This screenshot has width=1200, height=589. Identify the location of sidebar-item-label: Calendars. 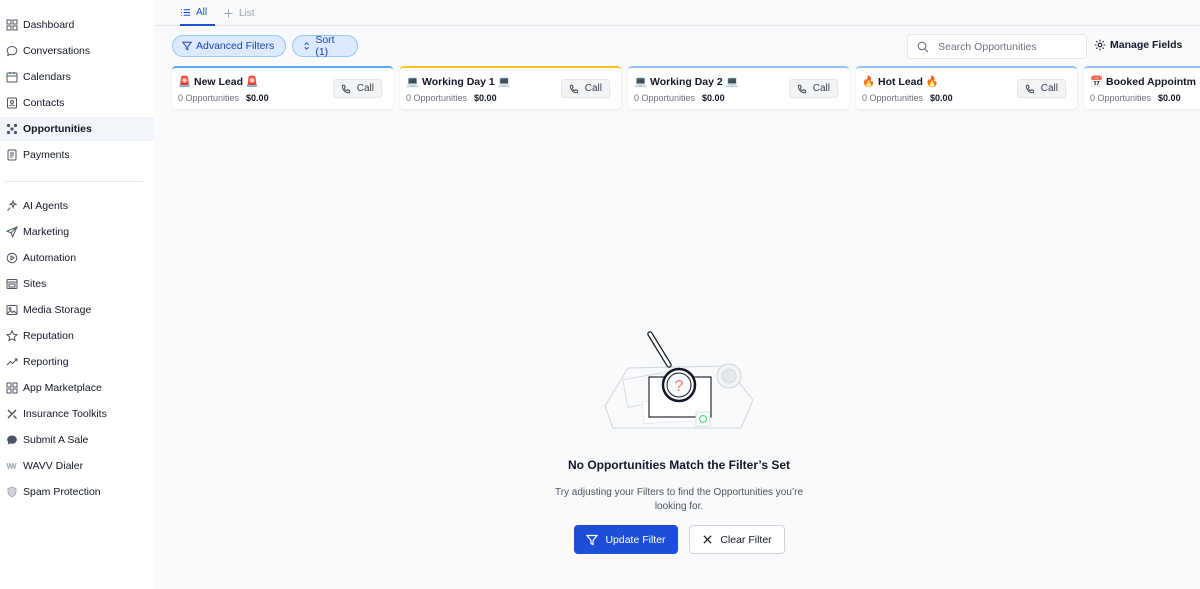
(47, 77).